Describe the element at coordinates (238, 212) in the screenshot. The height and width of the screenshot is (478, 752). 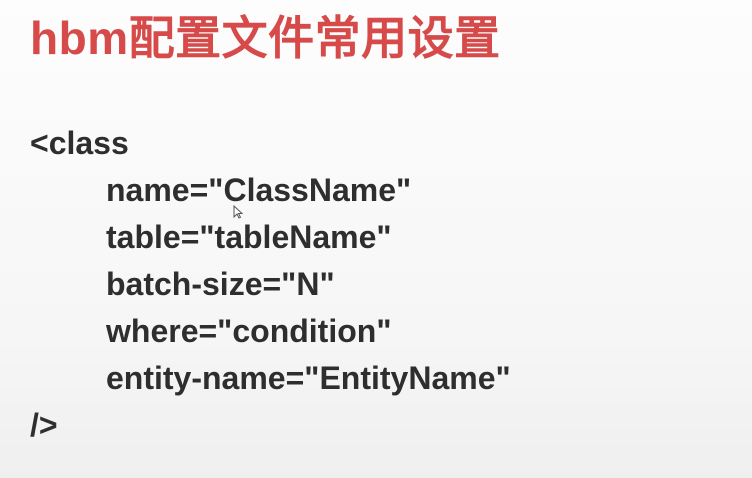
I see `mouse-pointer-icon` at that location.